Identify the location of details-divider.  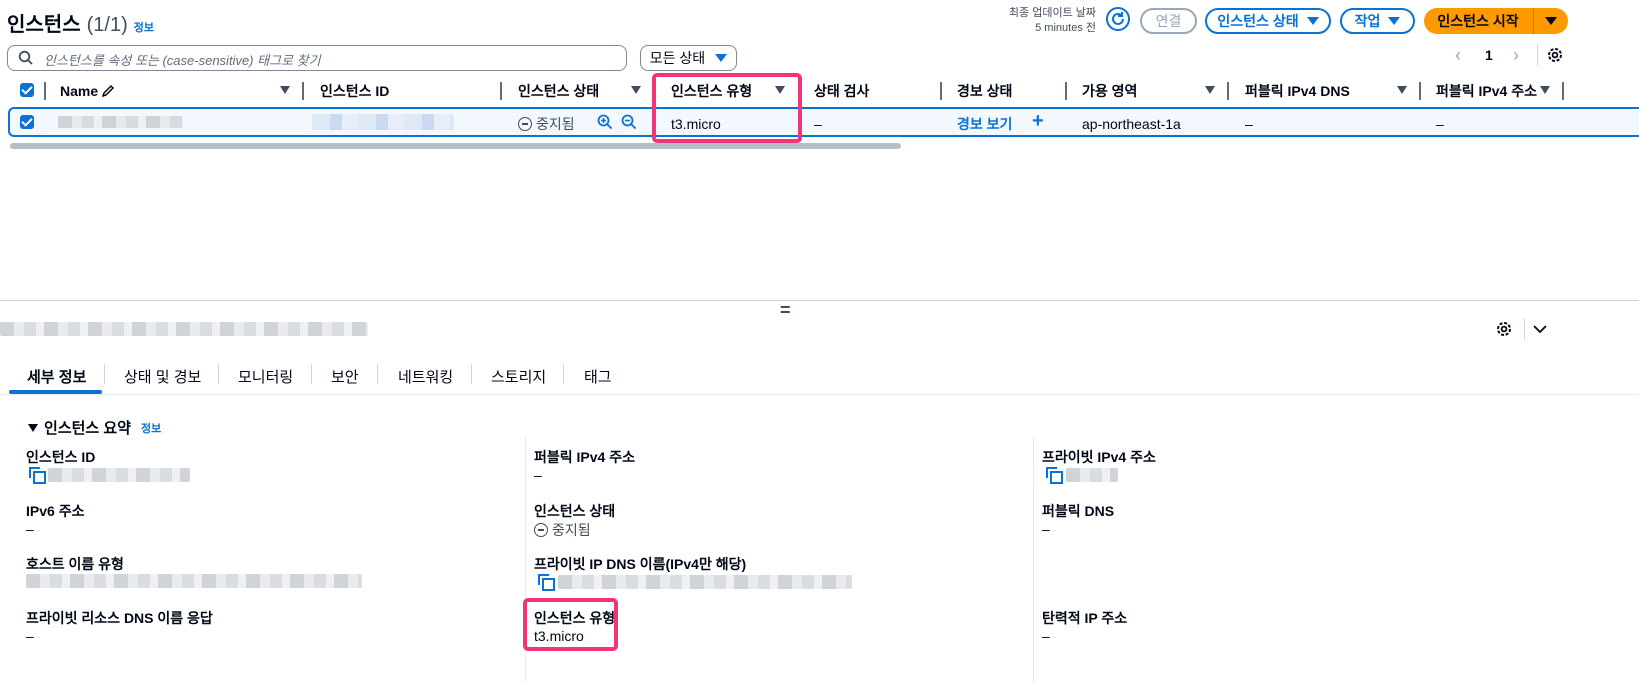
(1524, 329).